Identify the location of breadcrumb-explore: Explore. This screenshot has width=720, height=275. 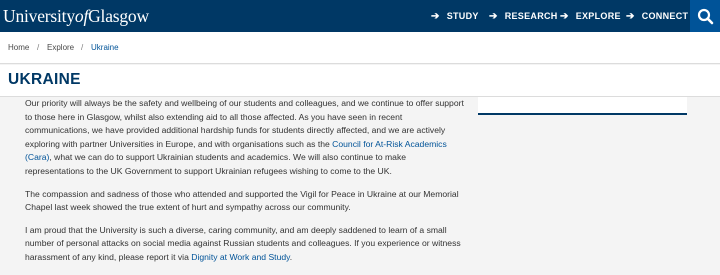
(60, 48).